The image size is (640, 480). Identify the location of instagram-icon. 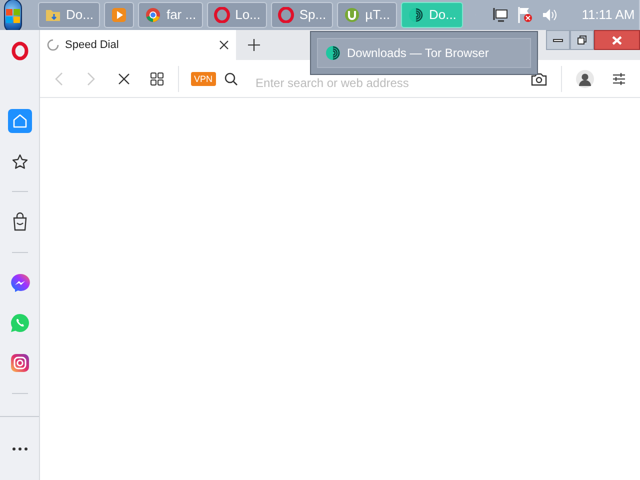
(20, 363).